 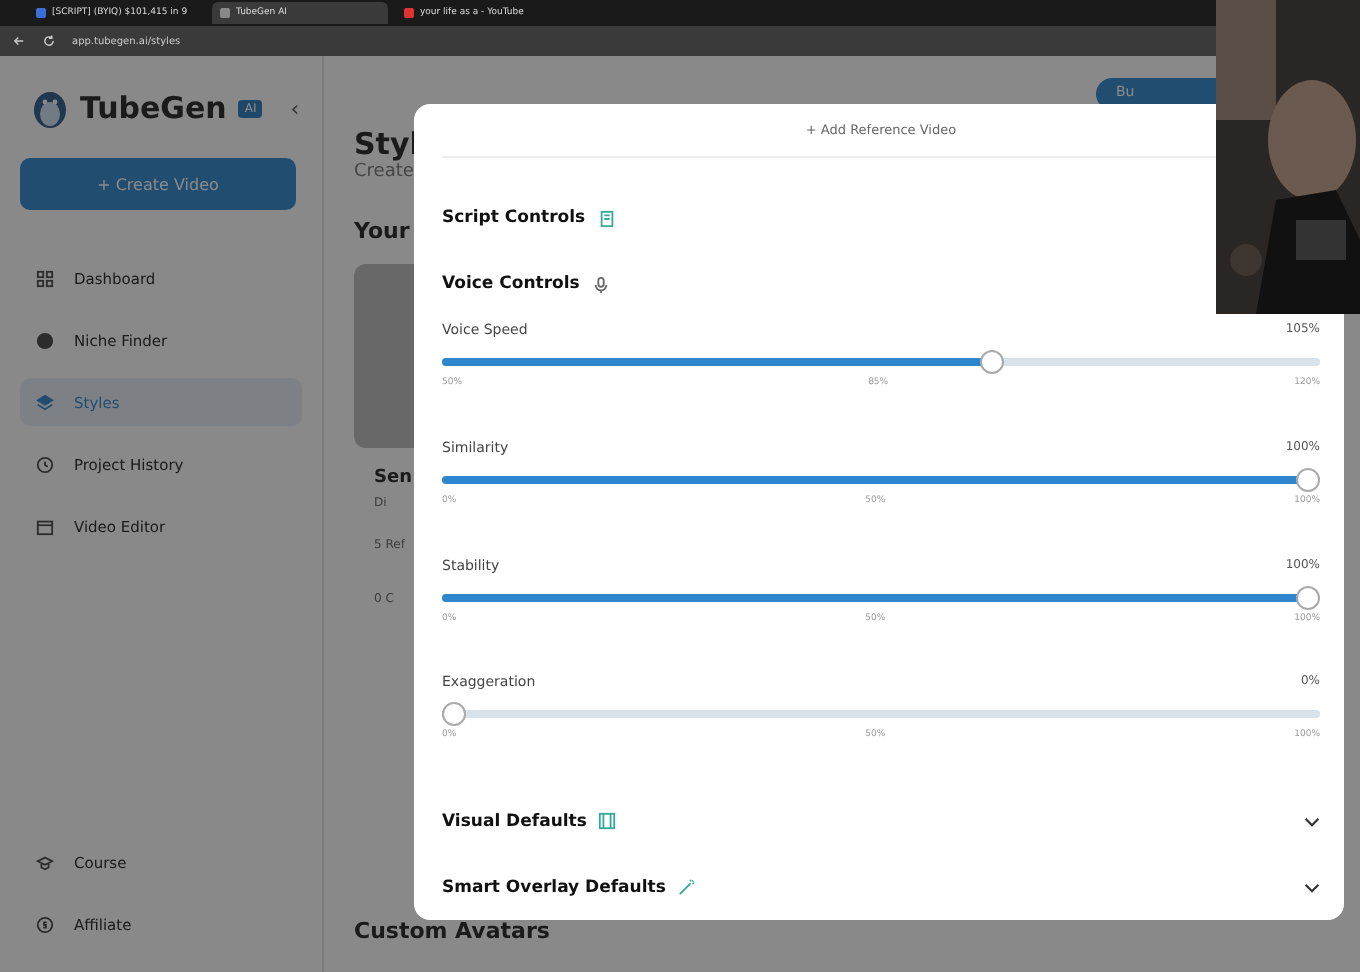 What do you see at coordinates (45, 464) in the screenshot?
I see `history-icon` at bounding box center [45, 464].